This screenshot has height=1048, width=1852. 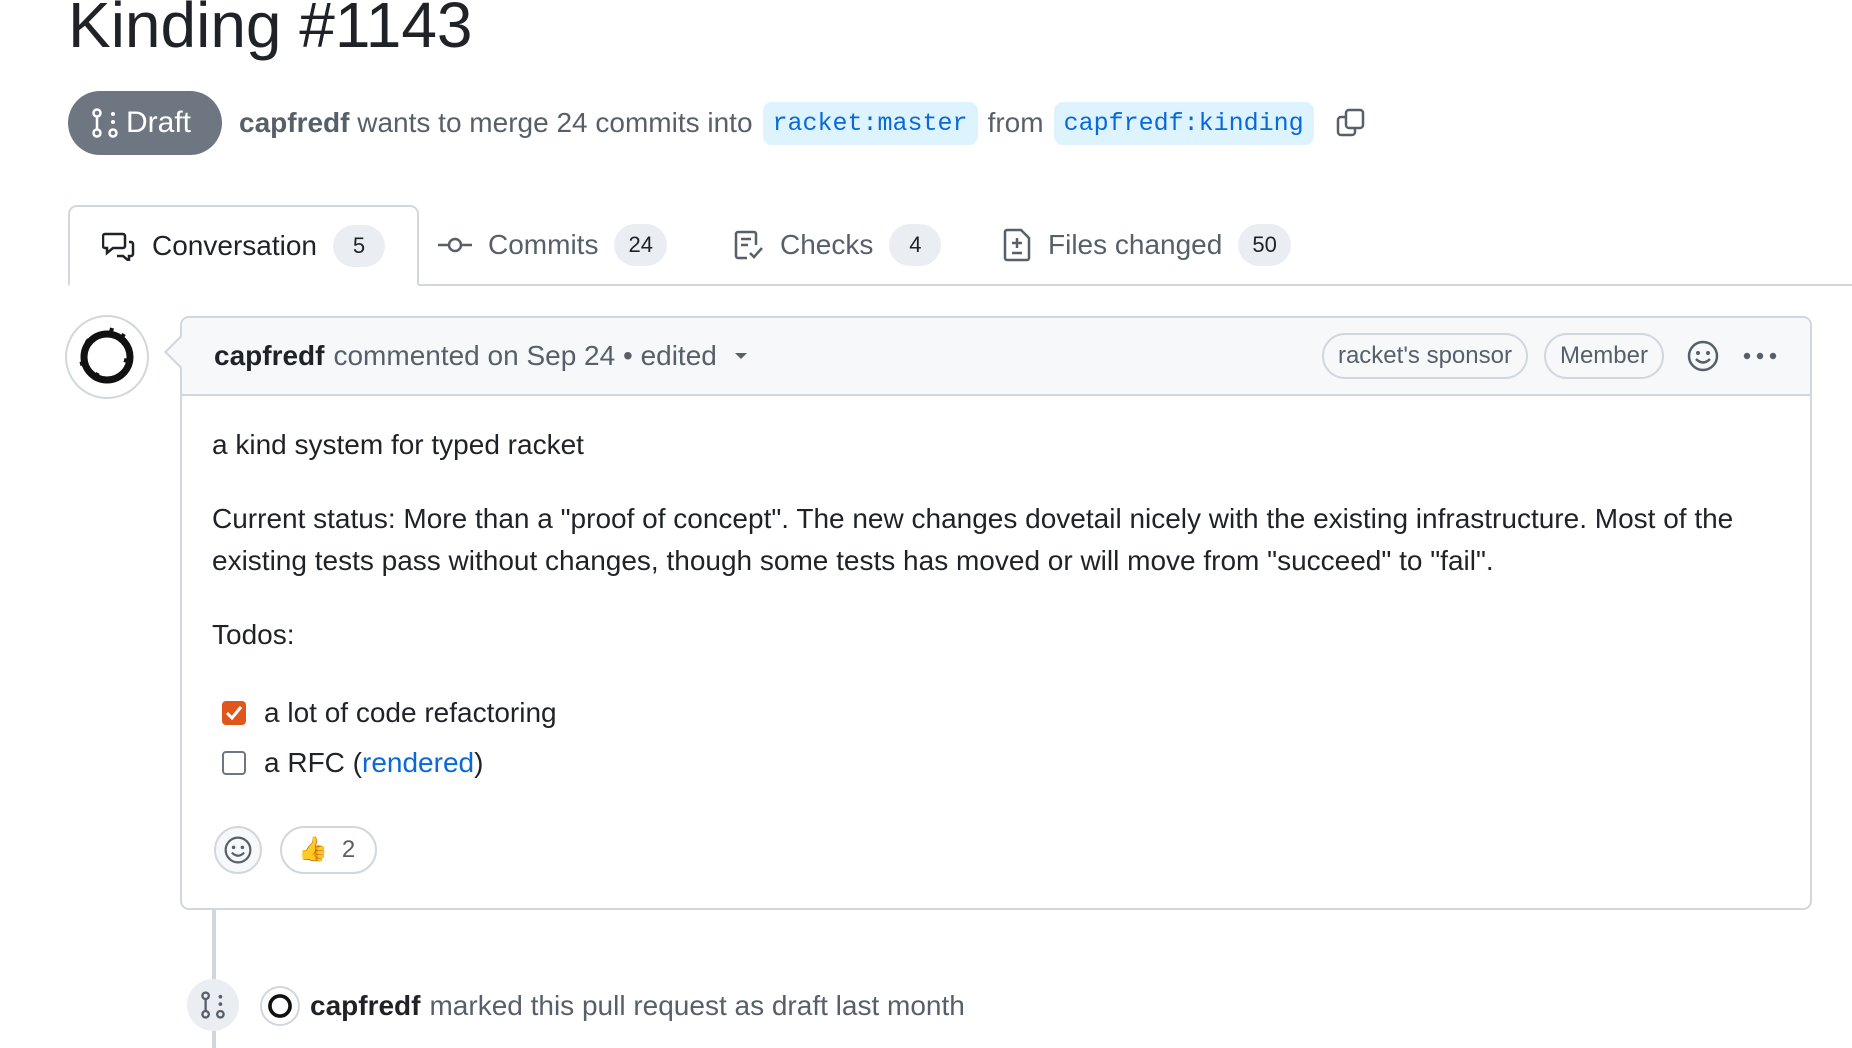 I want to click on merge-text: wants to merge 24 commits into, so click(x=555, y=122).